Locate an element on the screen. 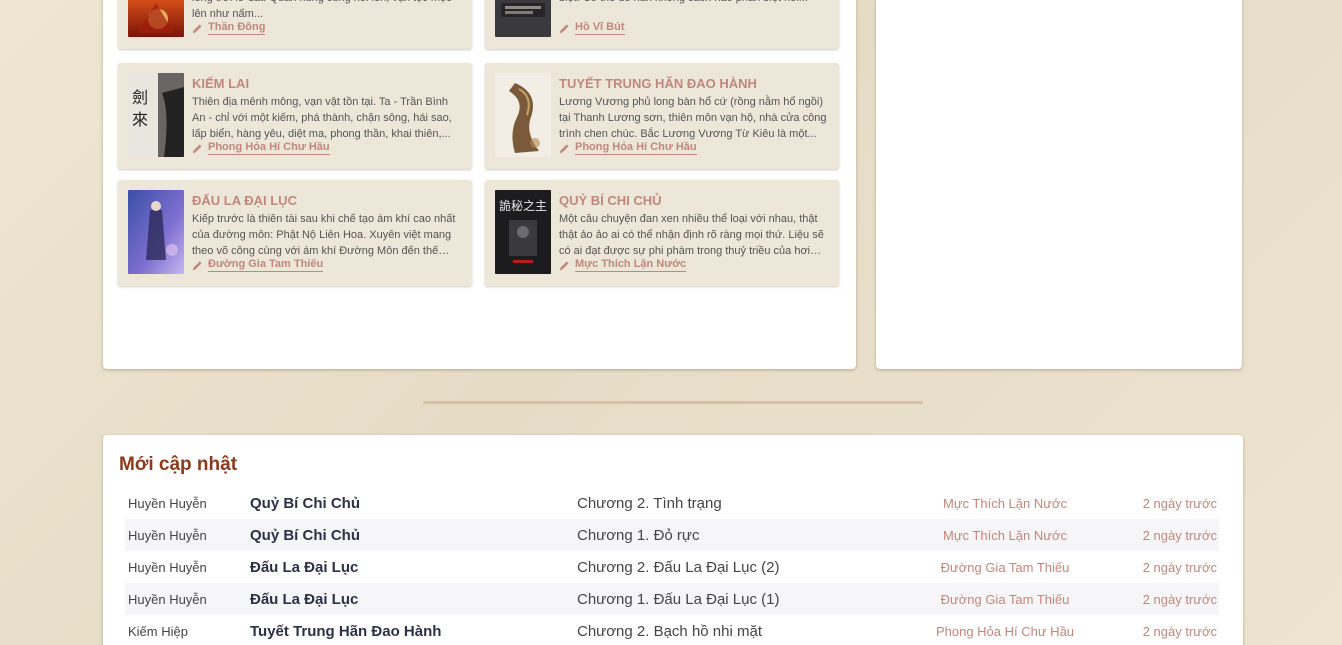 This screenshot has width=1342, height=645. book-title: Tuyết Trung Hãn Đao Hành is located at coordinates (694, 83).